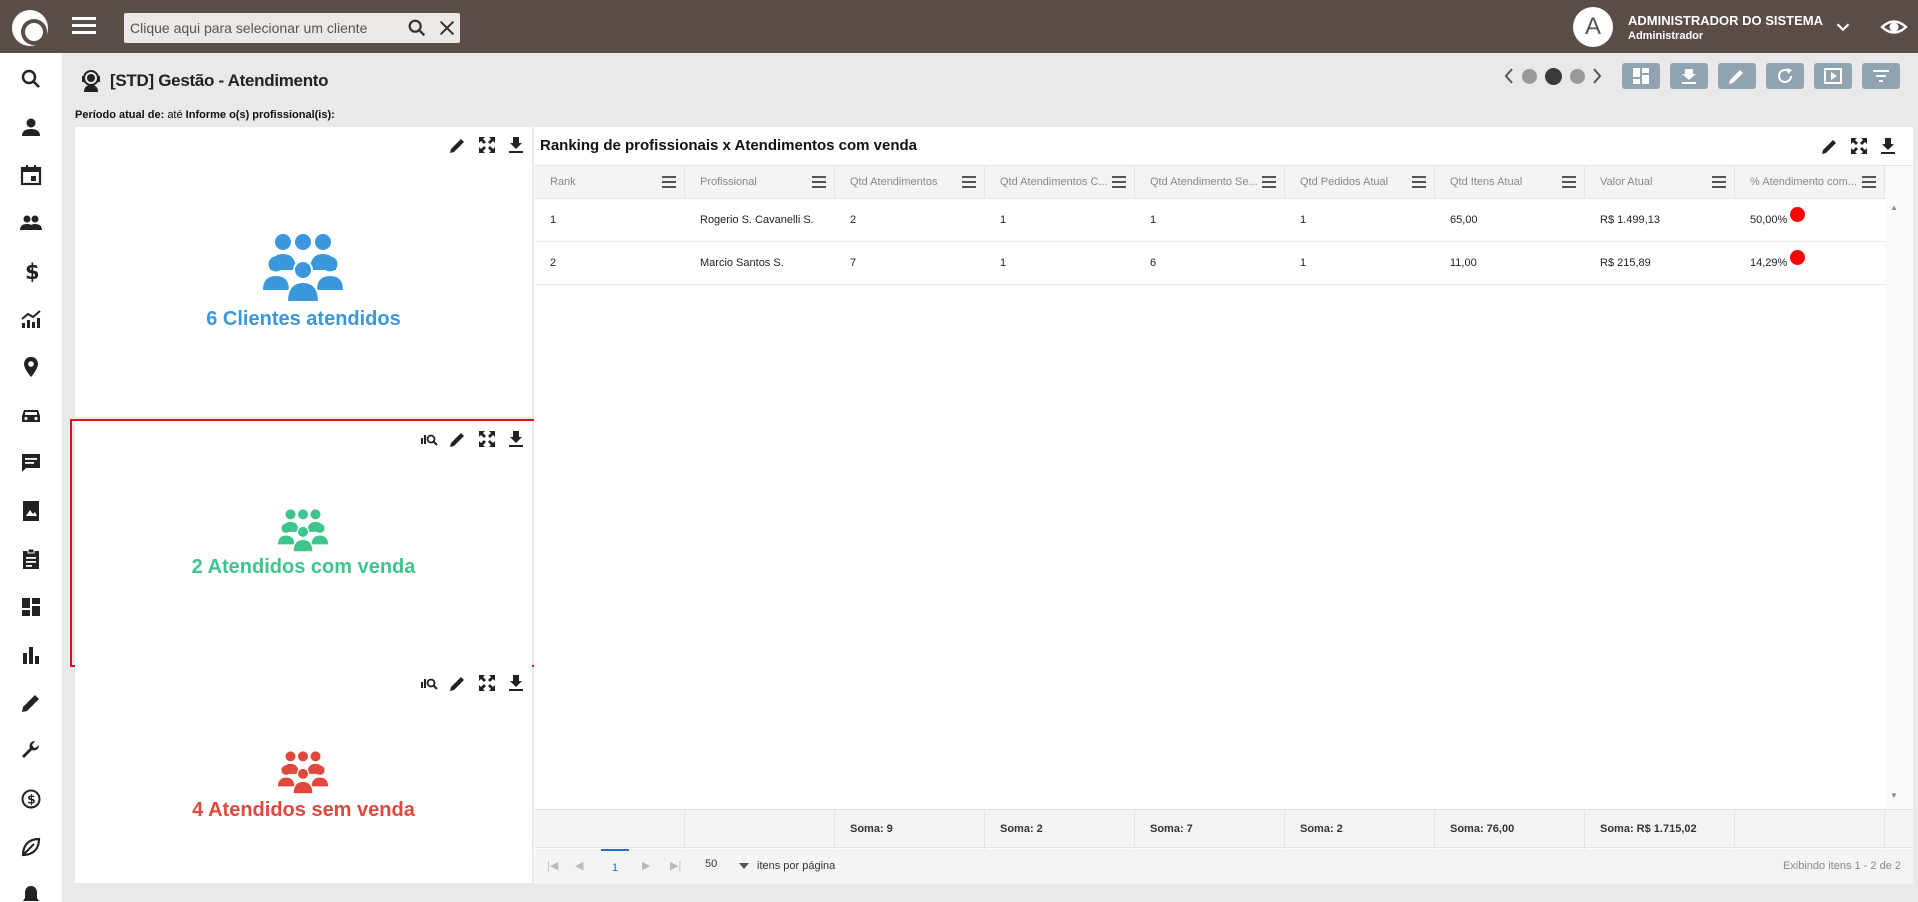 The height and width of the screenshot is (902, 1918). Describe the element at coordinates (31, 223) in the screenshot. I see `group-icon` at that location.